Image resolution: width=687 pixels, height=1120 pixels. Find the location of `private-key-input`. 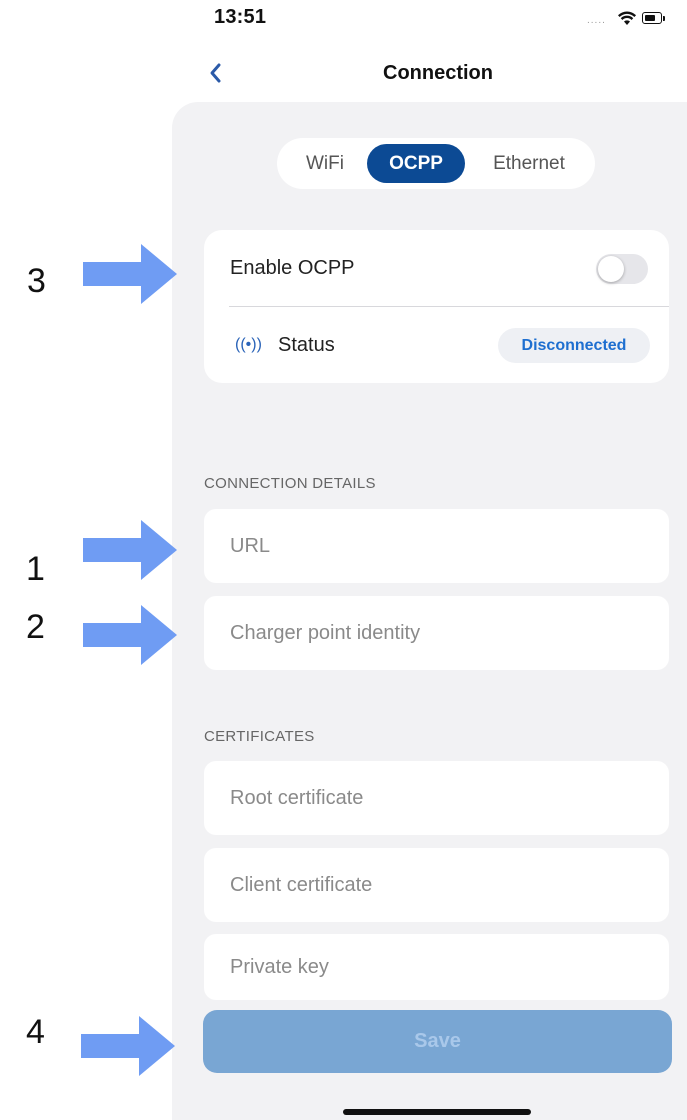

private-key-input is located at coordinates (436, 967).